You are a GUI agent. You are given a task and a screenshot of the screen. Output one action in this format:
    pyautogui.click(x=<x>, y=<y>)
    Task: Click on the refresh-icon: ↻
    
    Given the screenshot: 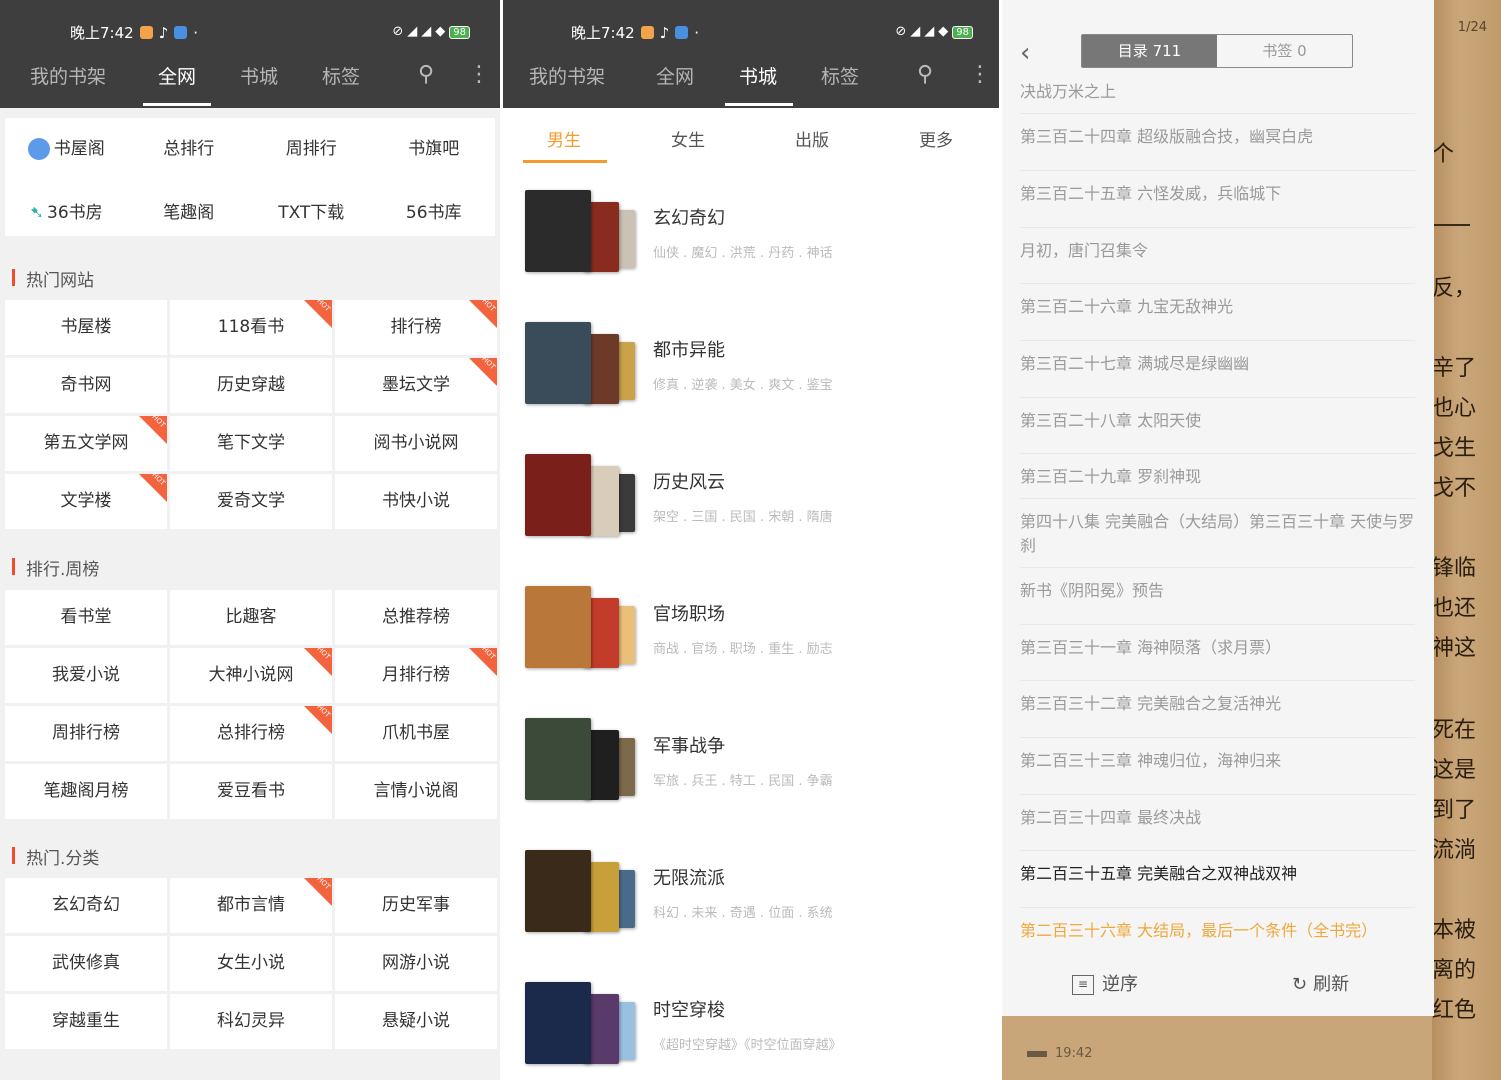 What is the action you would take?
    pyautogui.click(x=1300, y=984)
    